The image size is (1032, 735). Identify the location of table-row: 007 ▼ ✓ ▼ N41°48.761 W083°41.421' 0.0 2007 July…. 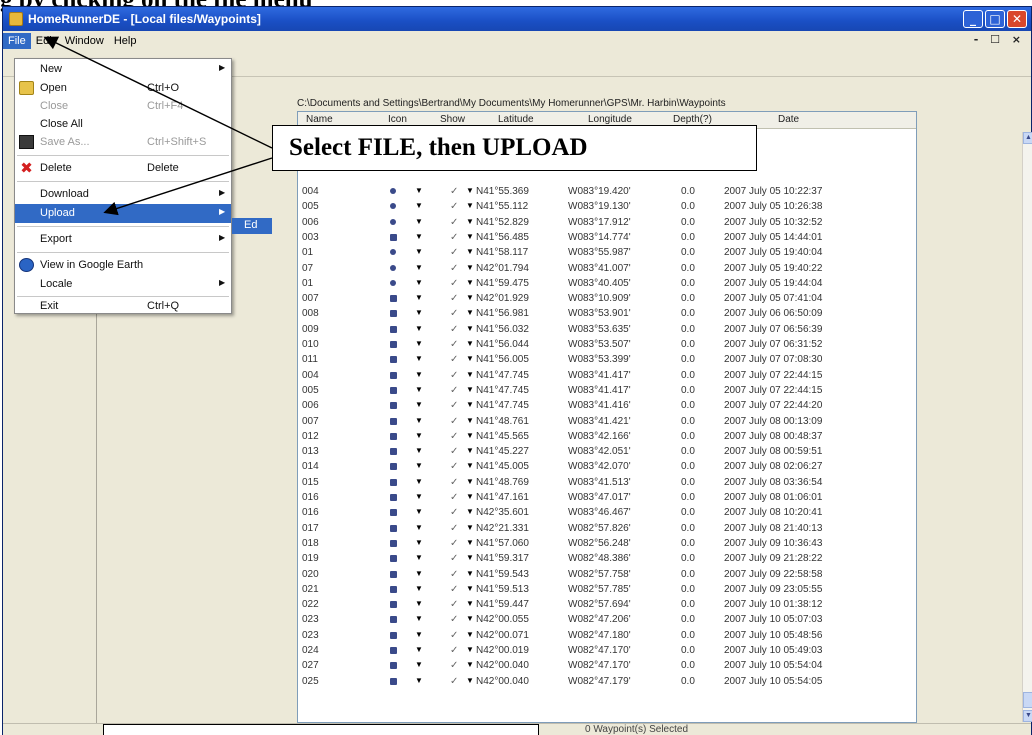
(607, 421).